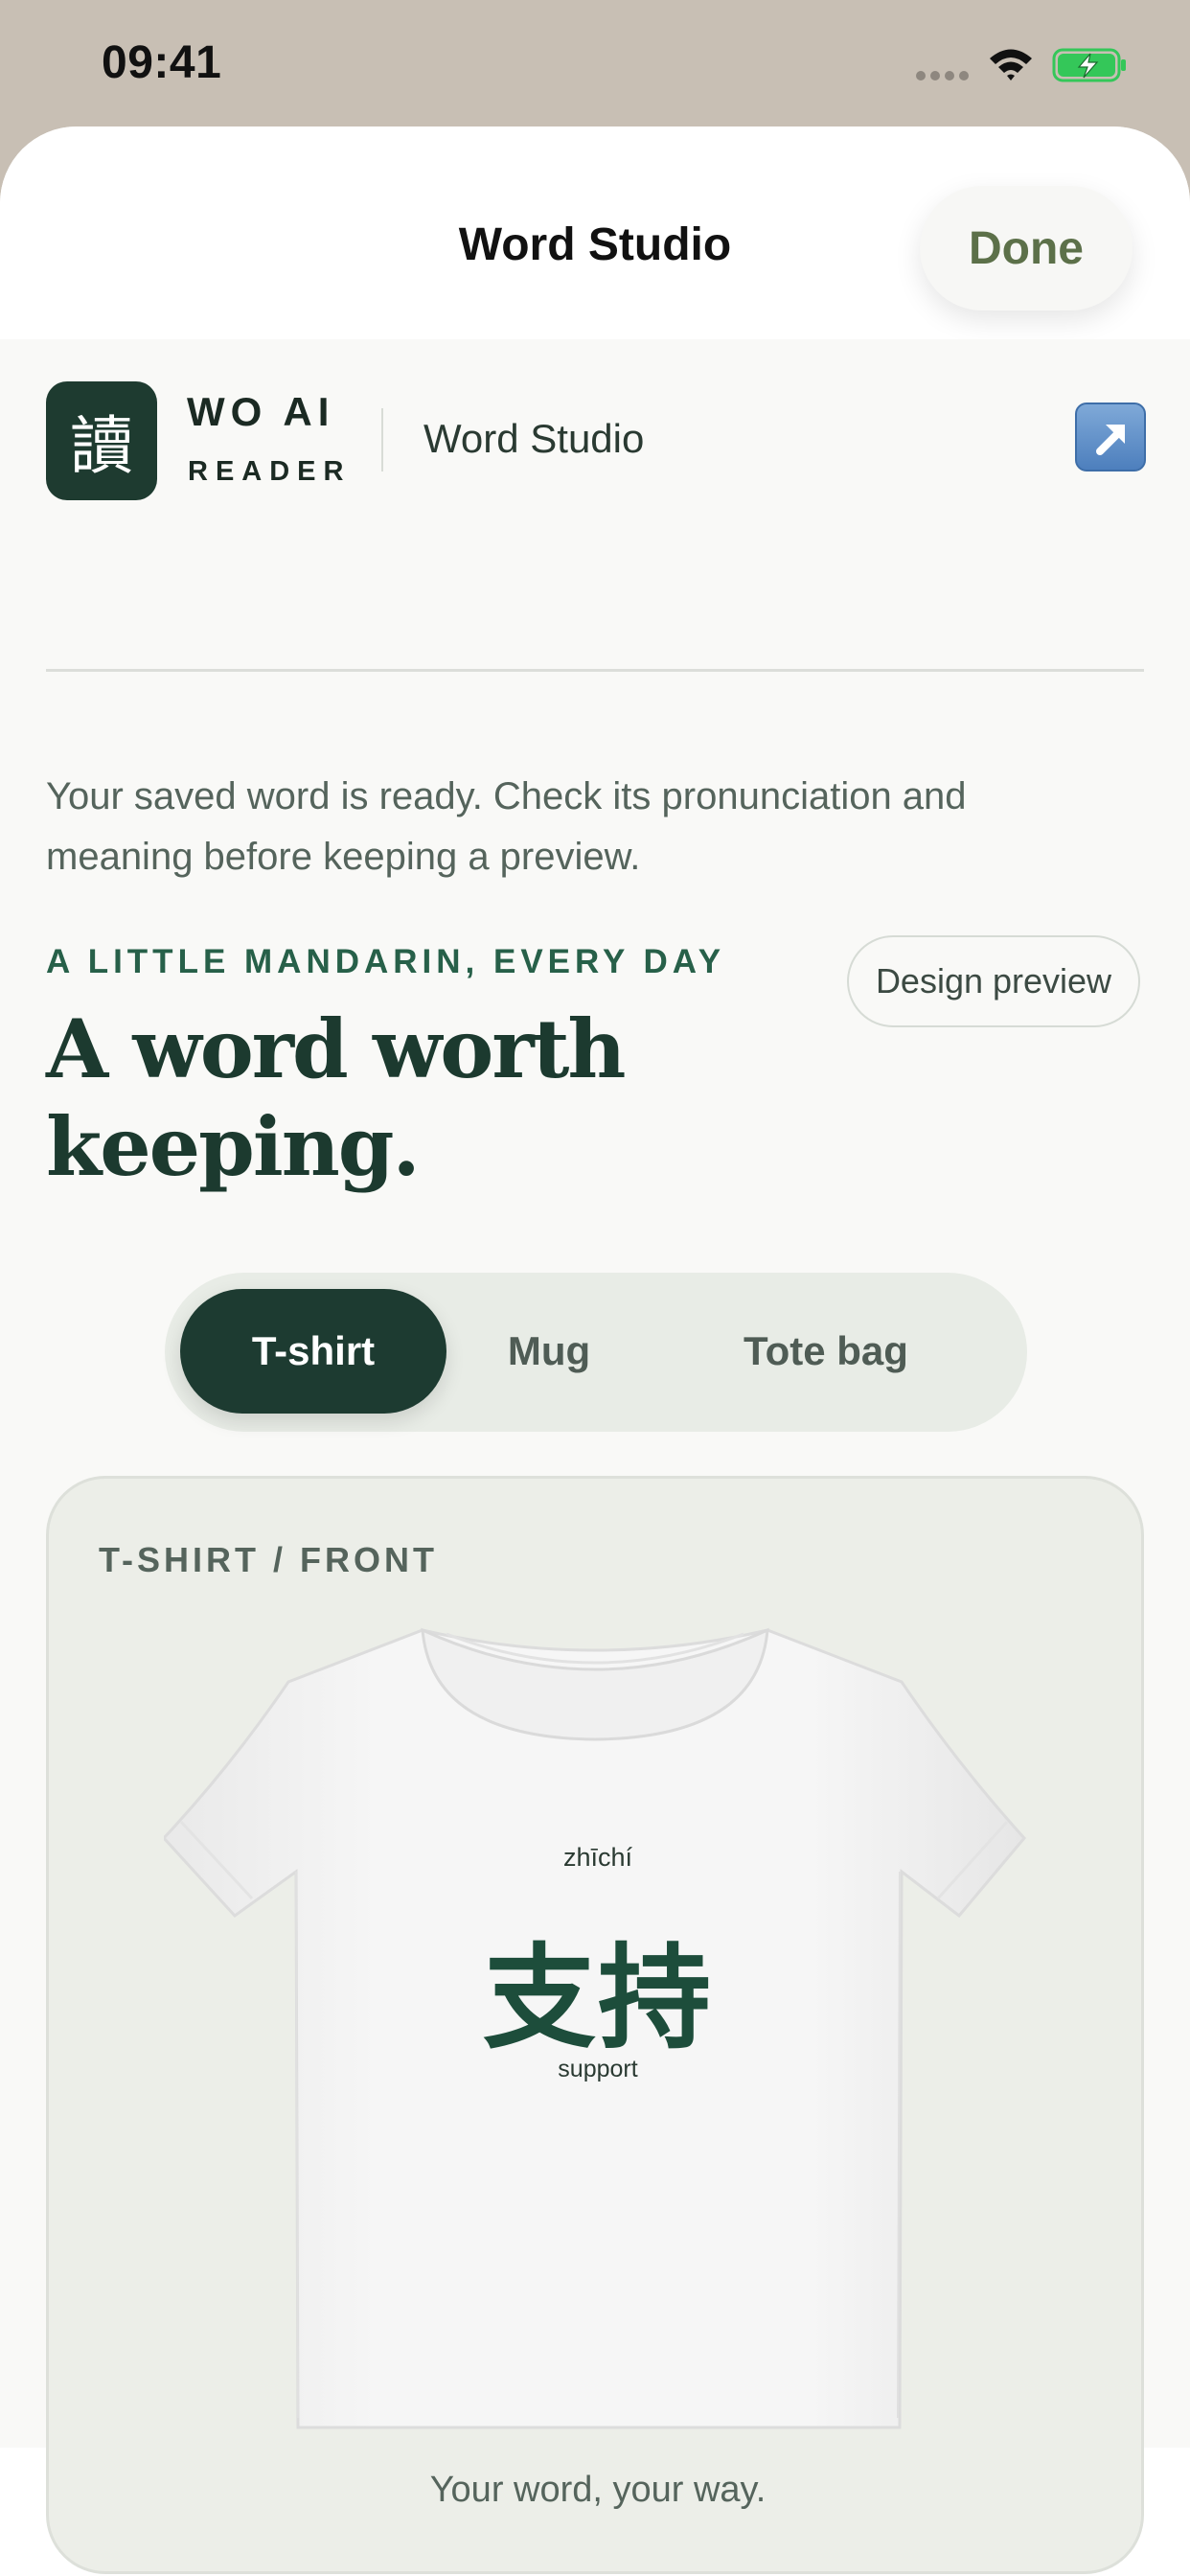  Describe the element at coordinates (595, 232) in the screenshot. I see `sheet-header: Word Studio Done` at that location.